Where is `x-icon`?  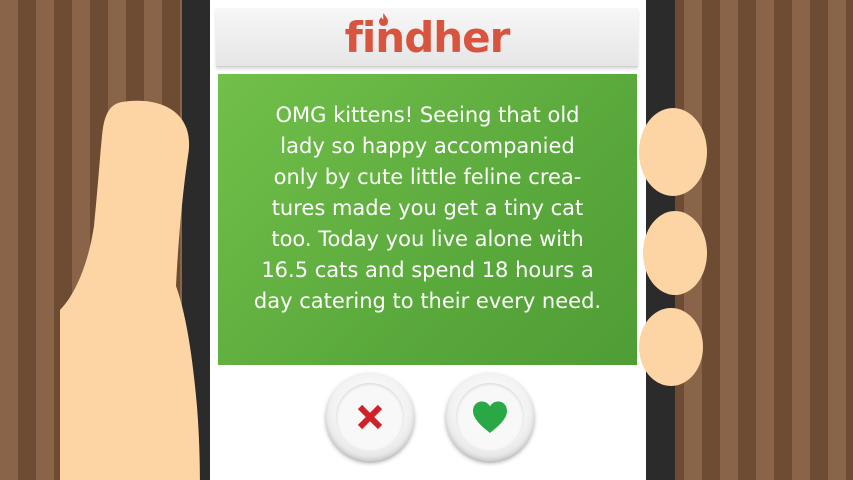
x-icon is located at coordinates (370, 417).